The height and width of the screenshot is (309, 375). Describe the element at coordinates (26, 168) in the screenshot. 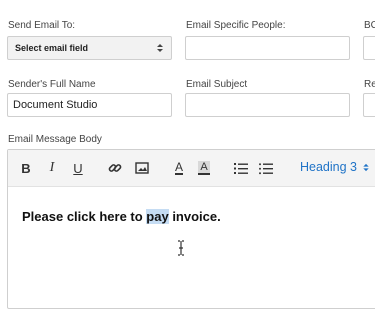

I see `bold-button: B` at that location.